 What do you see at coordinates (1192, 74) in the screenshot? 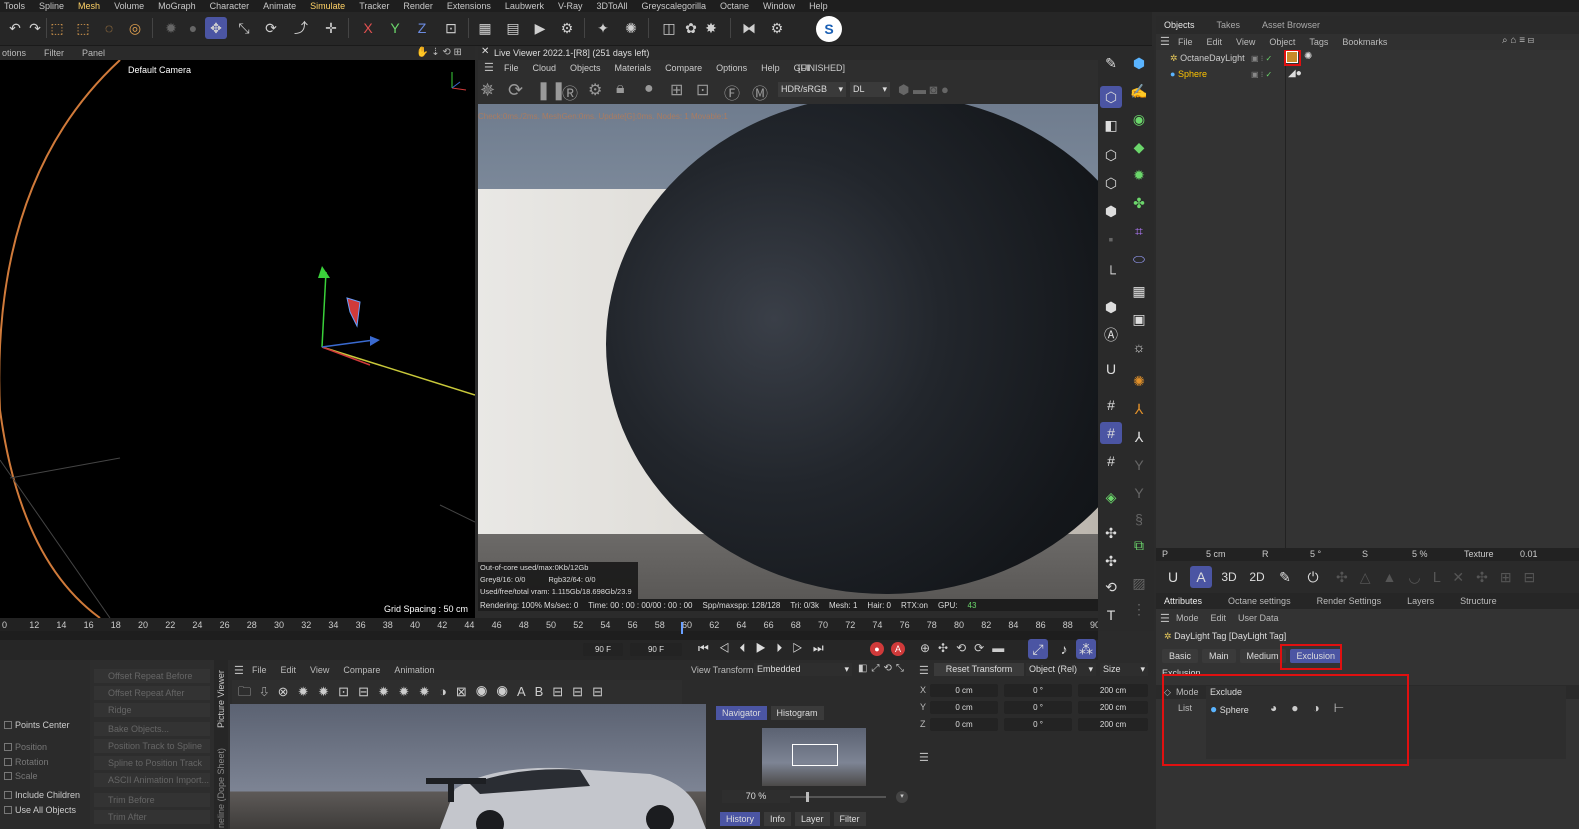
I see `object-name: Sphere` at bounding box center [1192, 74].